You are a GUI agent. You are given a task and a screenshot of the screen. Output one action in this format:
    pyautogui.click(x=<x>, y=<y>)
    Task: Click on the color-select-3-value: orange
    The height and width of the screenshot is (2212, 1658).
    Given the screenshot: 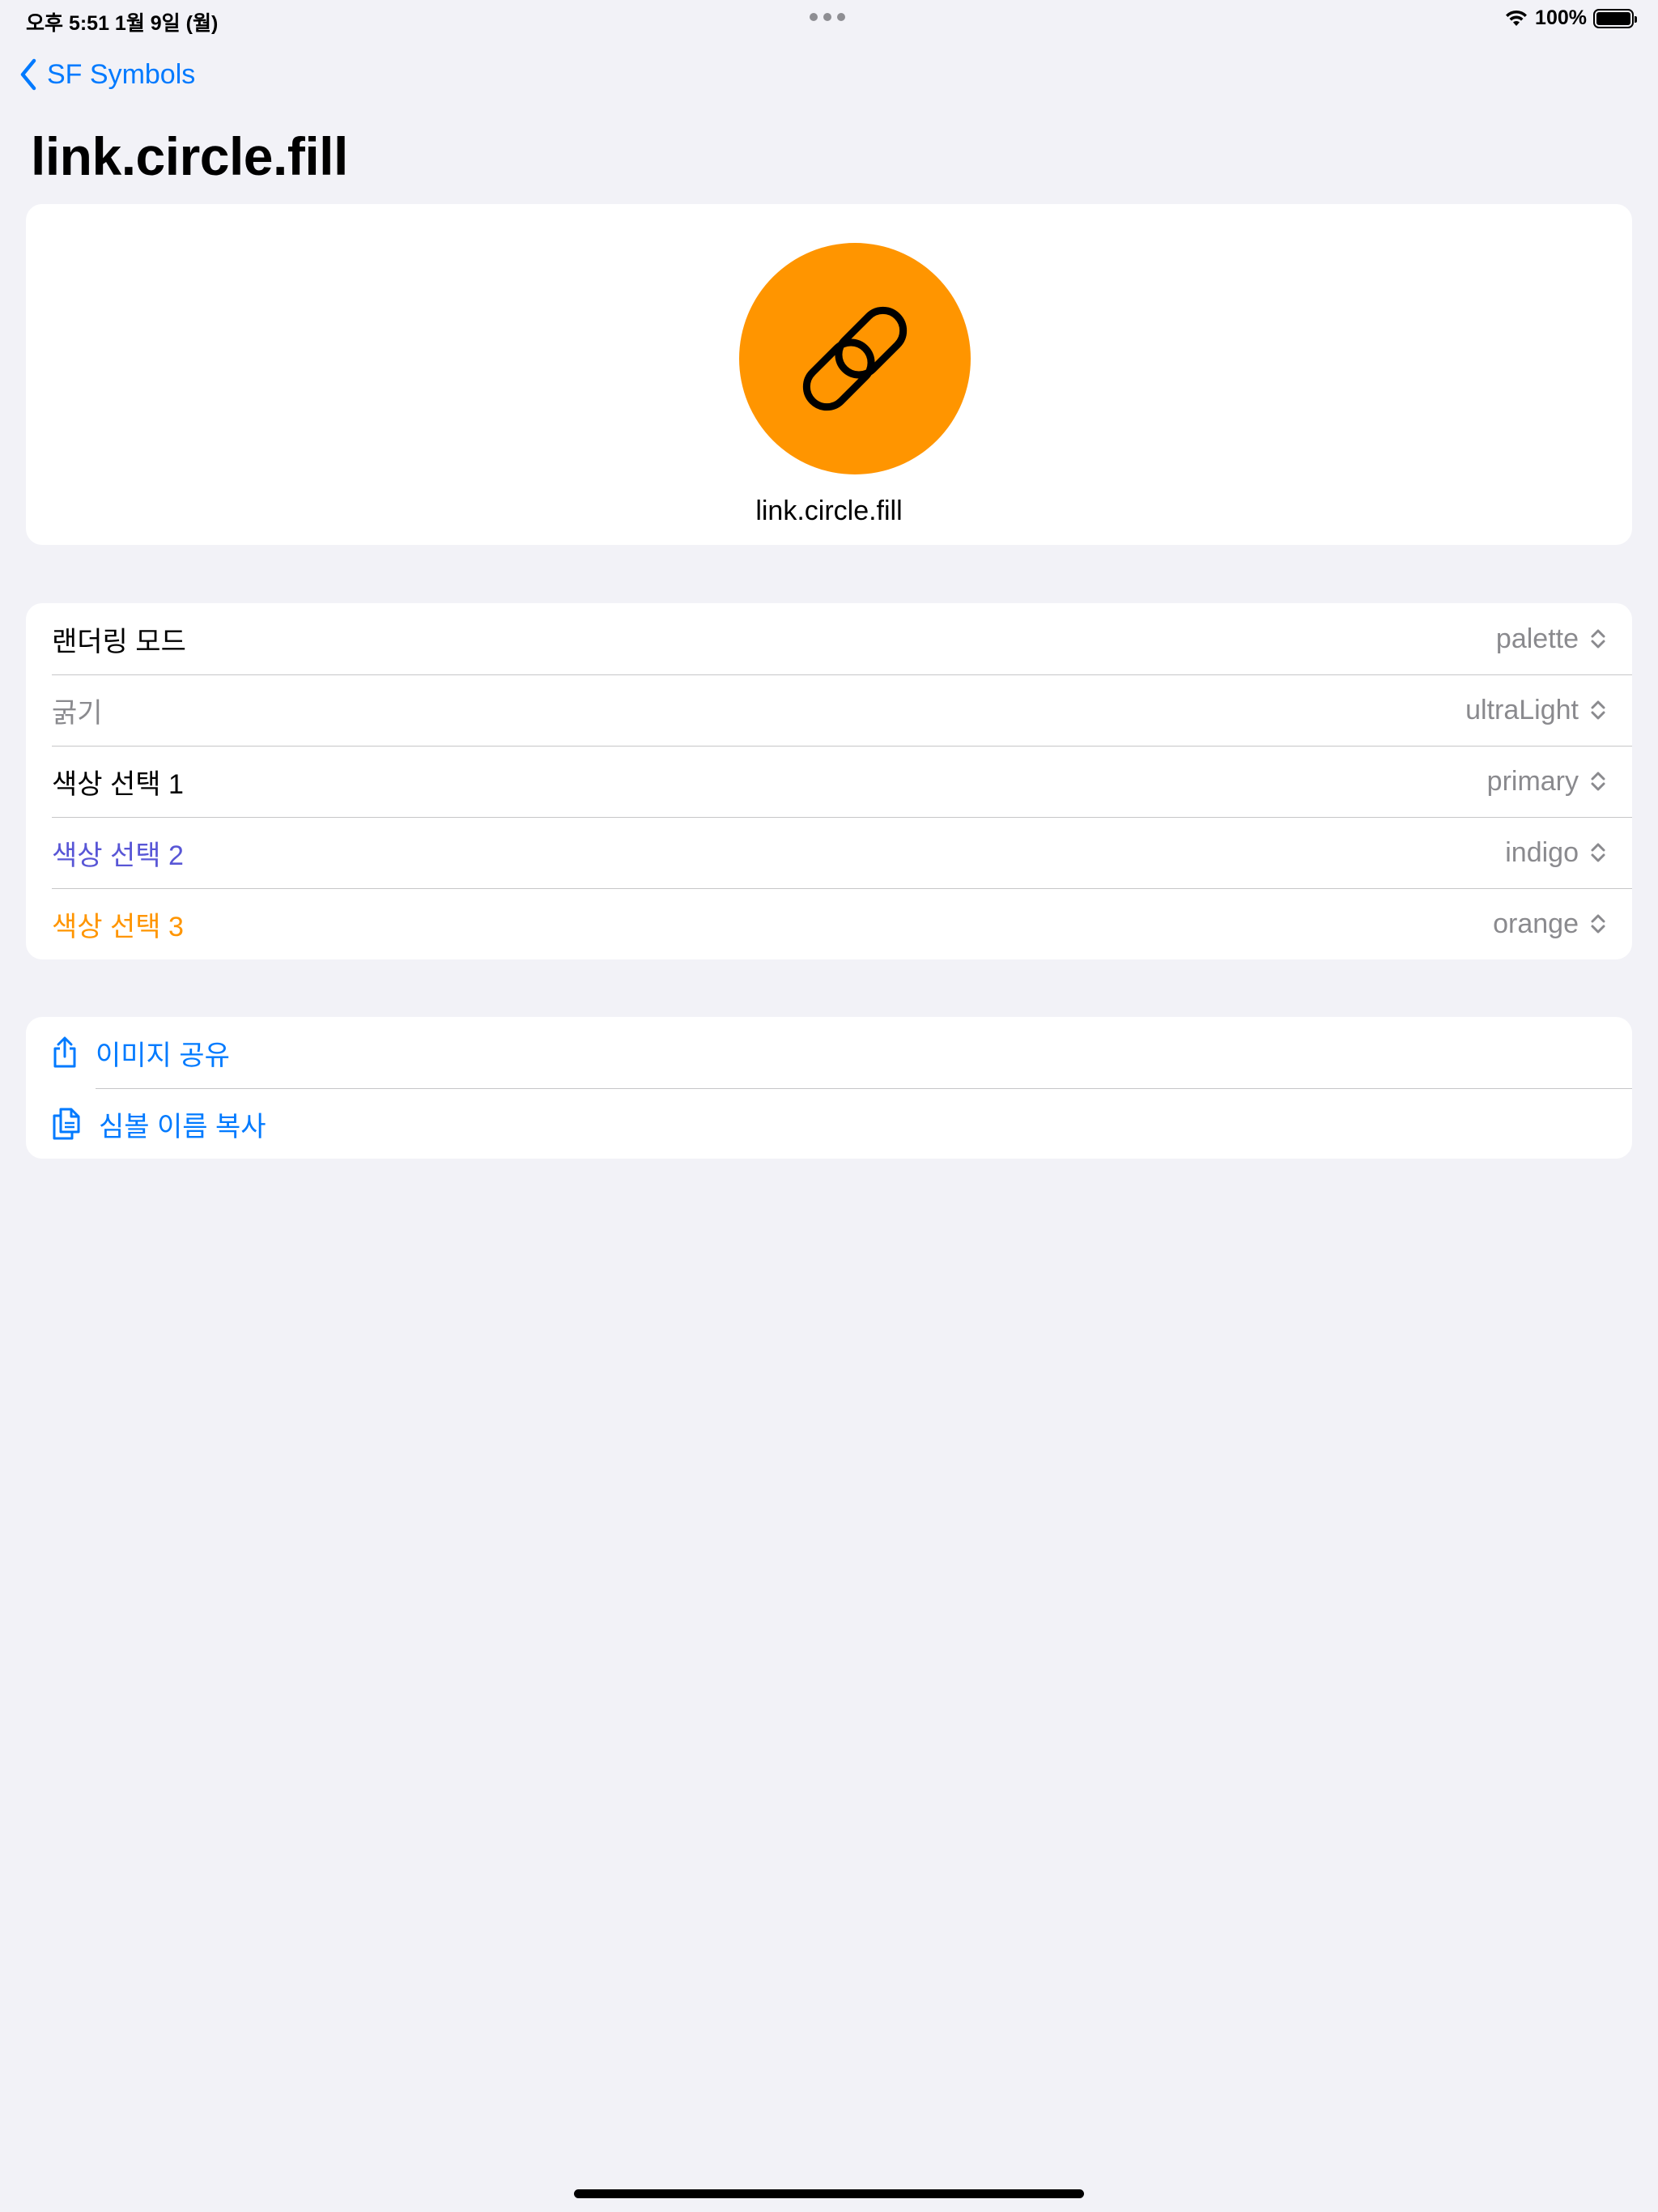 What is the action you would take?
    pyautogui.click(x=1536, y=924)
    